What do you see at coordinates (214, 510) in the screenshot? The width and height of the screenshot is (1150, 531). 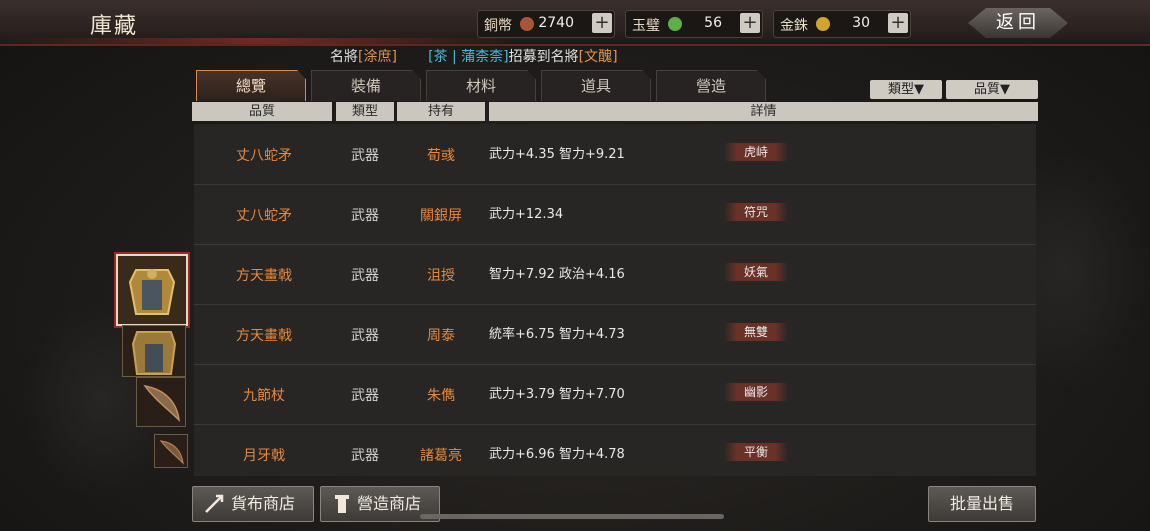 I see `spear-icon` at bounding box center [214, 510].